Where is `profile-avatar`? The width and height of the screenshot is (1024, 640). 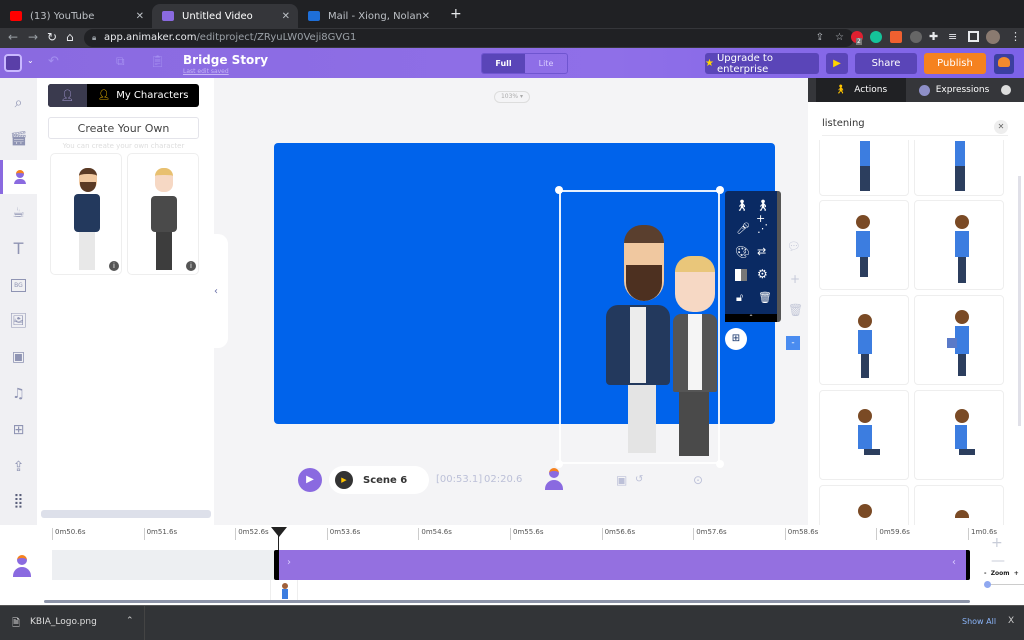 profile-avatar is located at coordinates (993, 37).